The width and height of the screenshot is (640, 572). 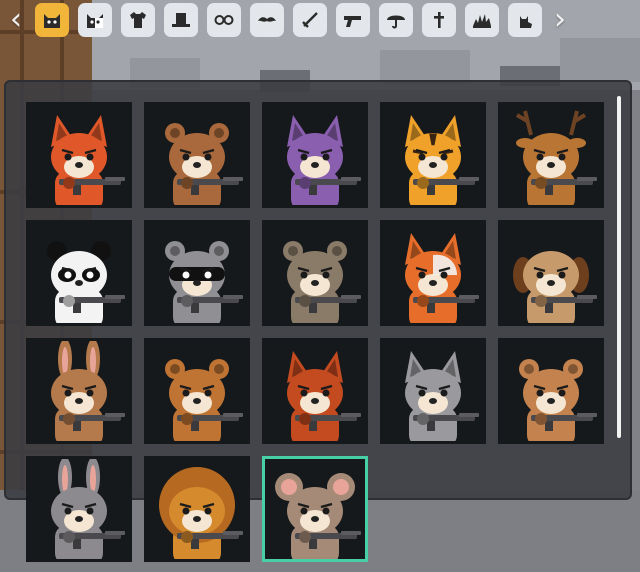 What do you see at coordinates (204, 400) in the screenshot?
I see `monkey-icon` at bounding box center [204, 400].